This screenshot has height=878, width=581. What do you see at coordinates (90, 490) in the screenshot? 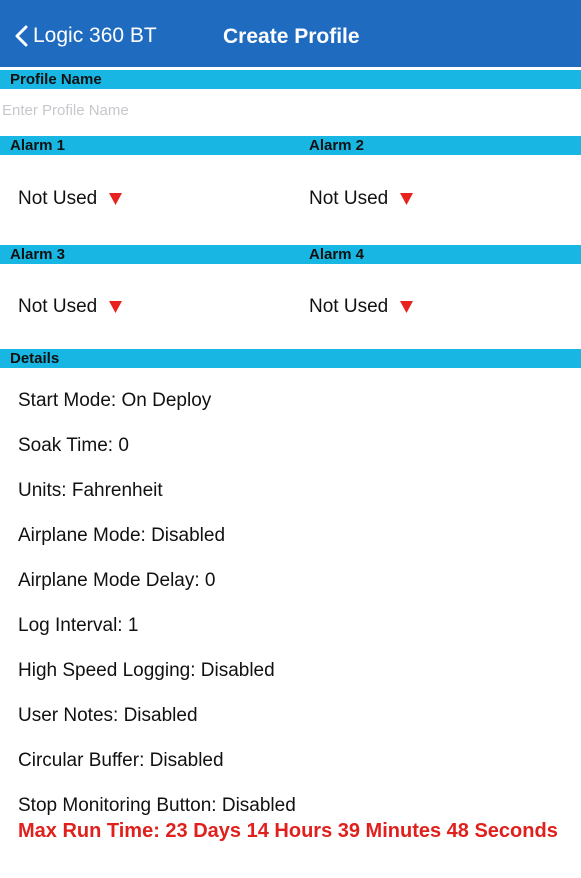
I see `detail-units: Units: Fahrenheit` at bounding box center [90, 490].